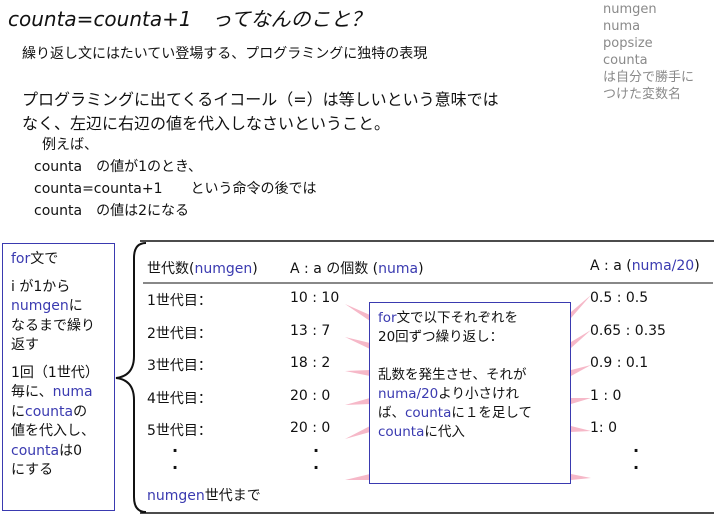 This screenshot has width=718, height=520. I want to click on header-count: A : a の個数 (numa), so click(357, 268).